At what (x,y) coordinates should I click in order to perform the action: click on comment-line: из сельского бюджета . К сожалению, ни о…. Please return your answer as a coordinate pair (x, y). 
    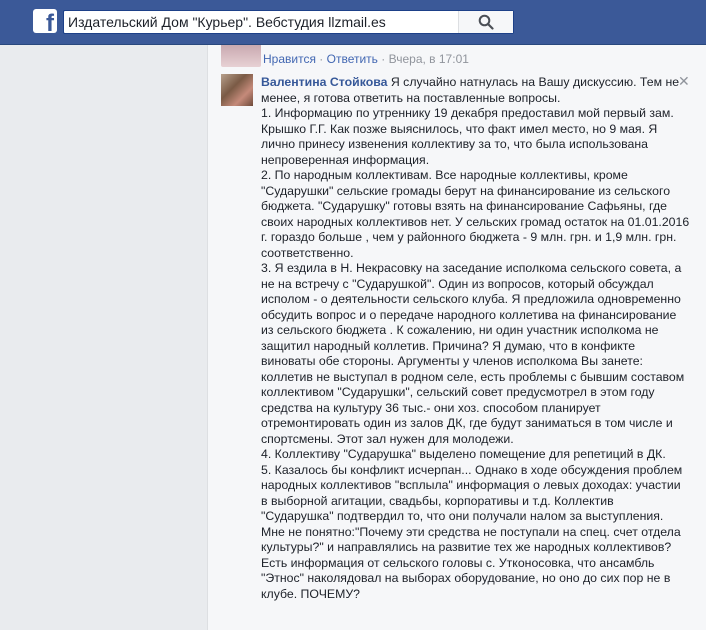
    Looking at the image, I should click on (460, 330).